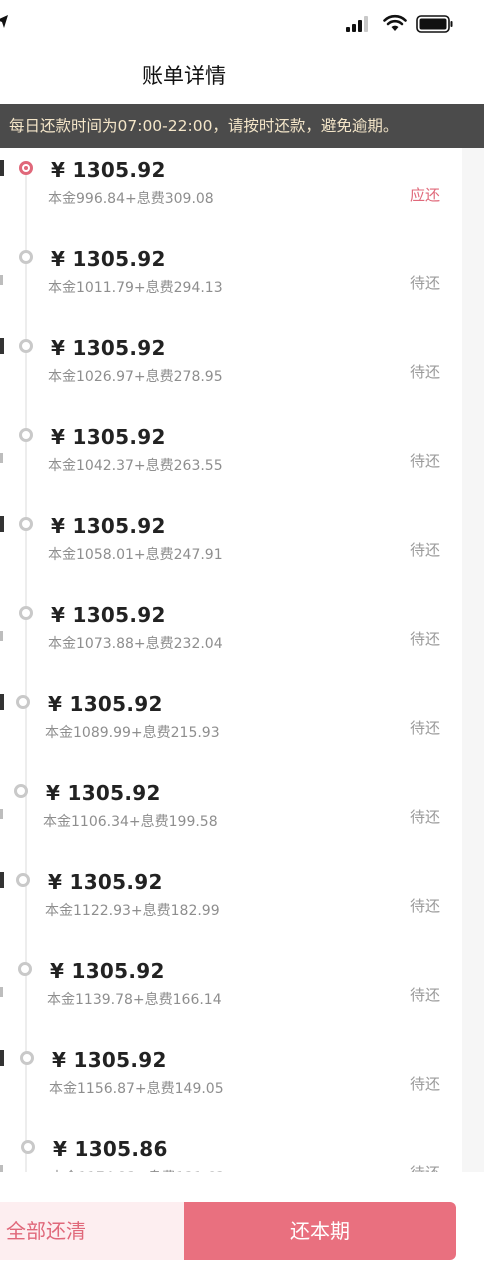  Describe the element at coordinates (136, 1089) in the screenshot. I see `installment-breakdown: 本金1156.87+息费149.05` at that location.